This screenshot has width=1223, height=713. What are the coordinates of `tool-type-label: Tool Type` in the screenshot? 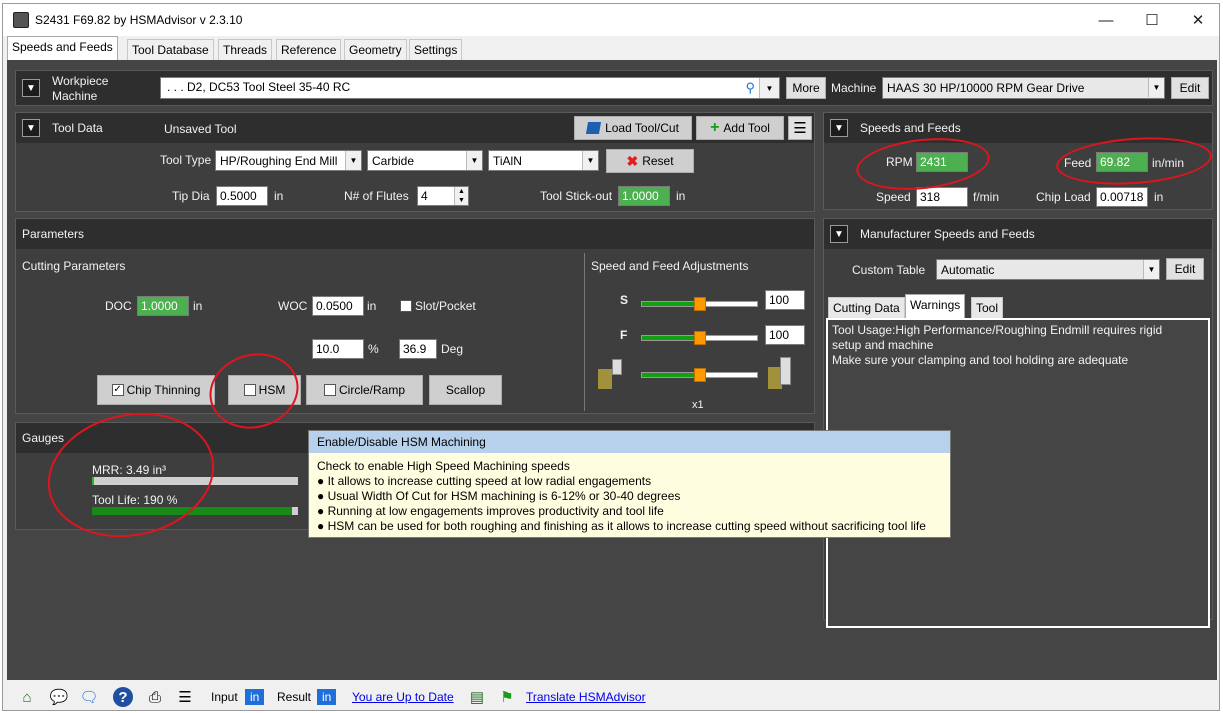 It's located at (186, 160).